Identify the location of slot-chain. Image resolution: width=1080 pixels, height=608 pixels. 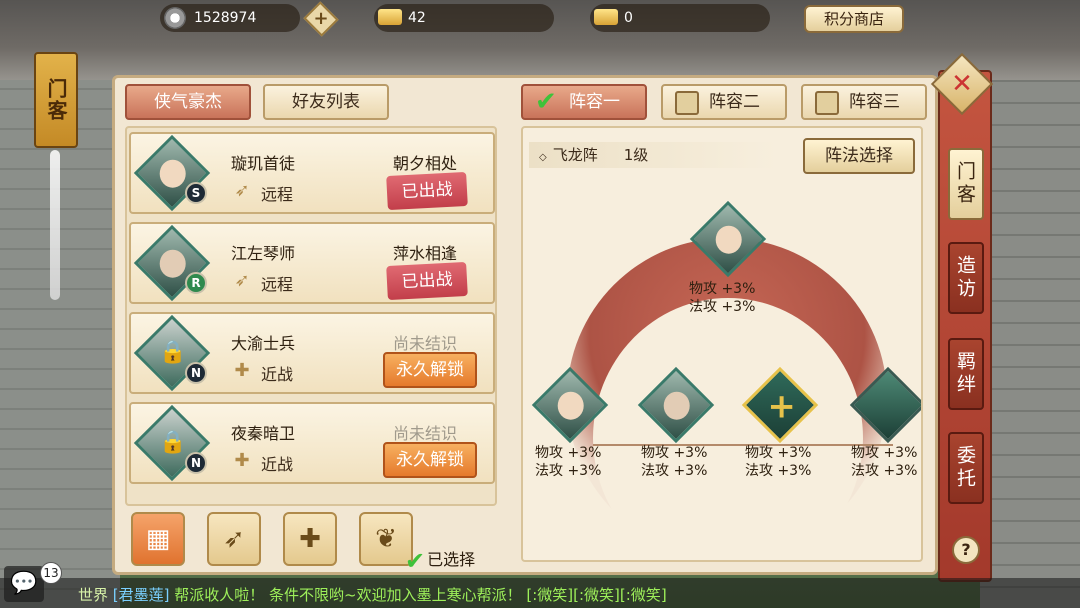
(743, 445).